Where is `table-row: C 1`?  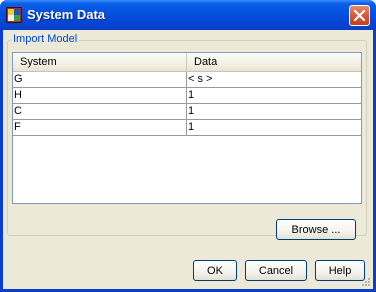
table-row: C 1 is located at coordinates (187, 112).